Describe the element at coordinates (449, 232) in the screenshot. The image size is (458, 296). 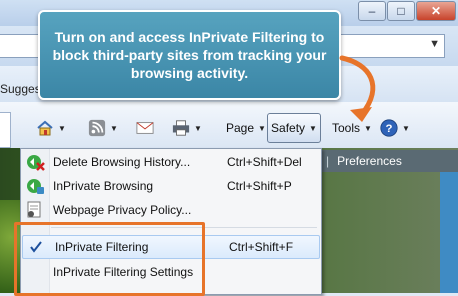
I see `page-side-panel` at that location.